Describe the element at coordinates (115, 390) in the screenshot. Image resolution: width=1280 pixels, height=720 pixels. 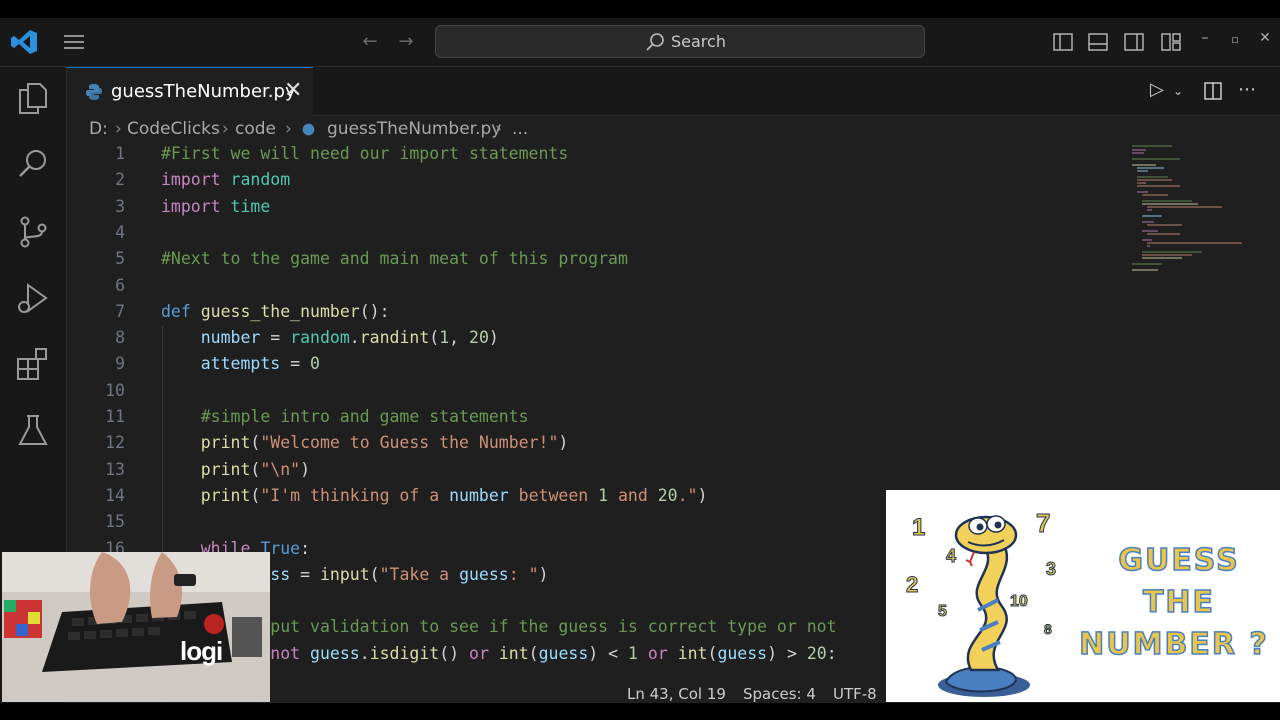
I see `line-number: 10` at that location.